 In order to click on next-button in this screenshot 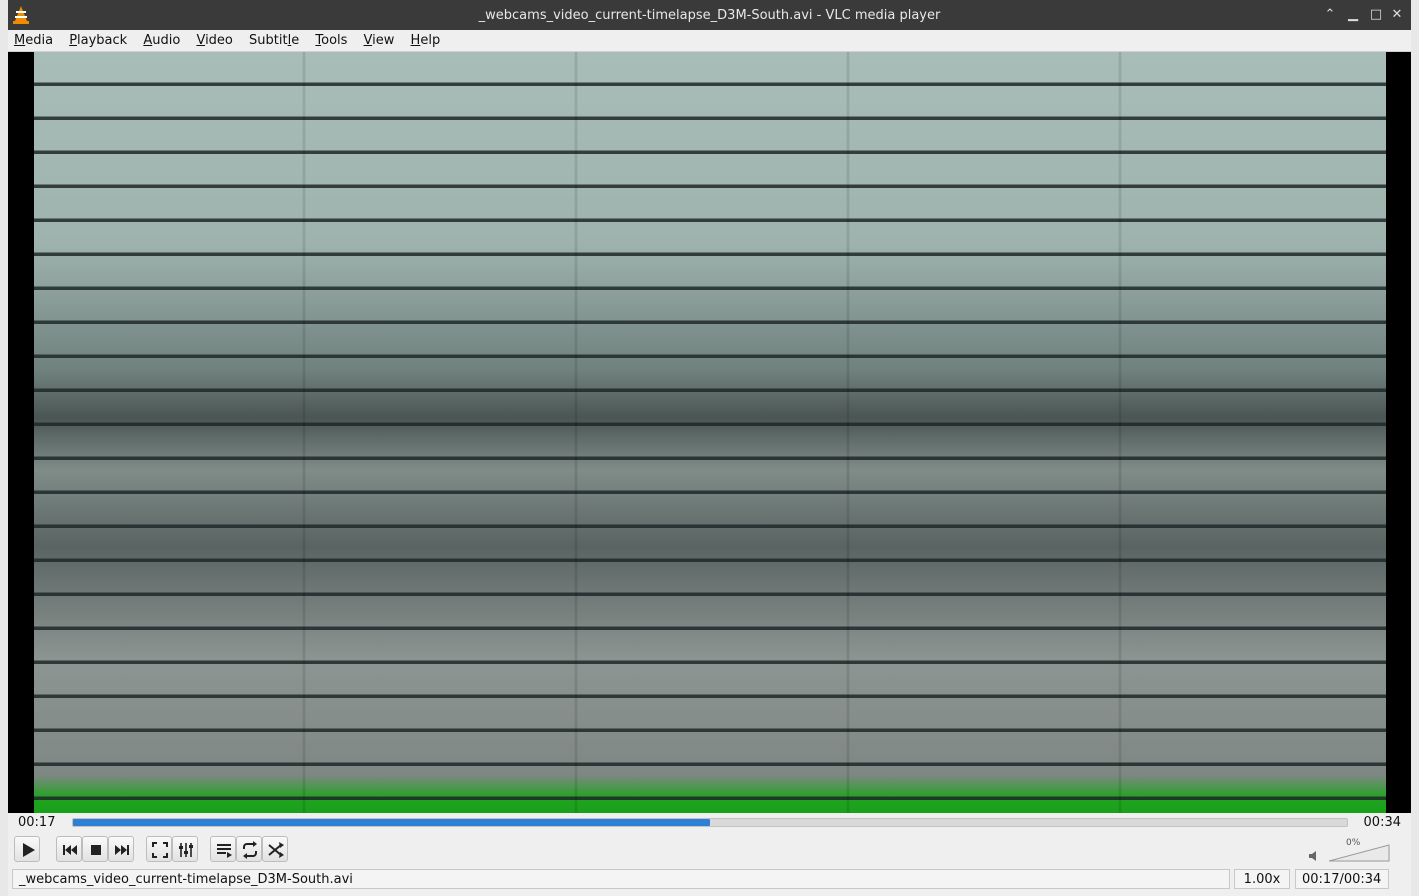, I will do `click(121, 849)`.